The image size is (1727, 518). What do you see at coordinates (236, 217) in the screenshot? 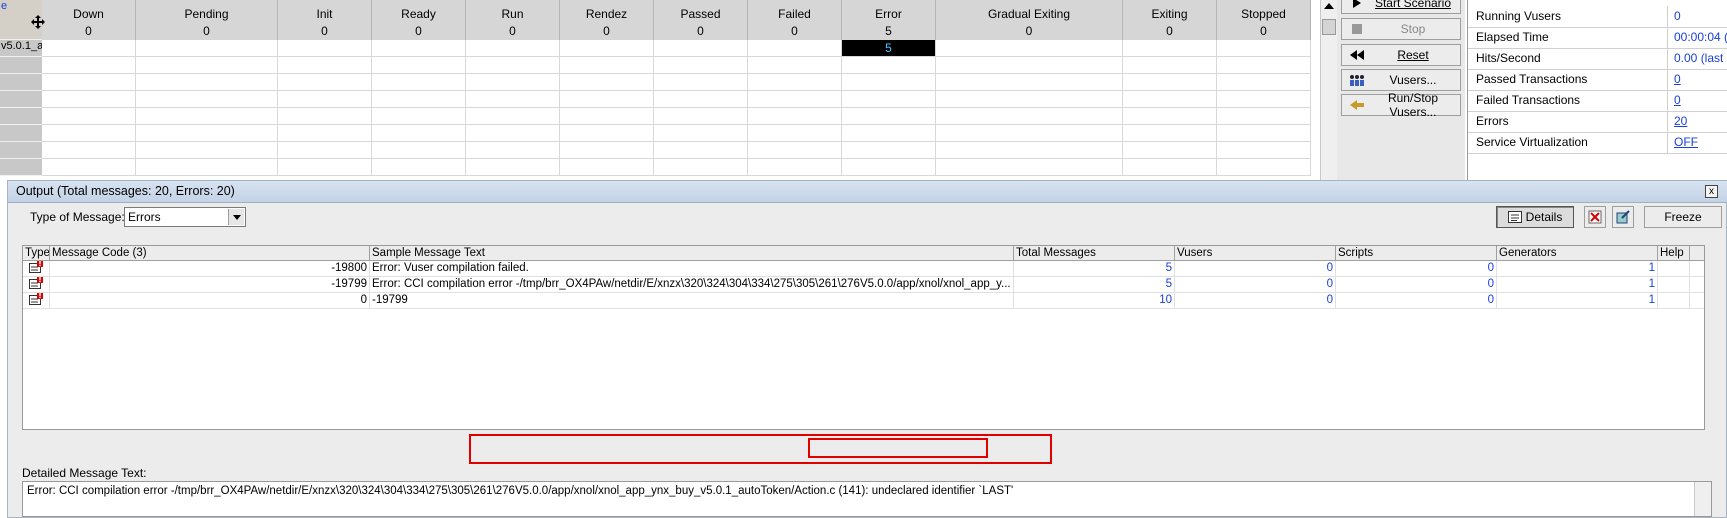
I see `chevron-down-icon` at bounding box center [236, 217].